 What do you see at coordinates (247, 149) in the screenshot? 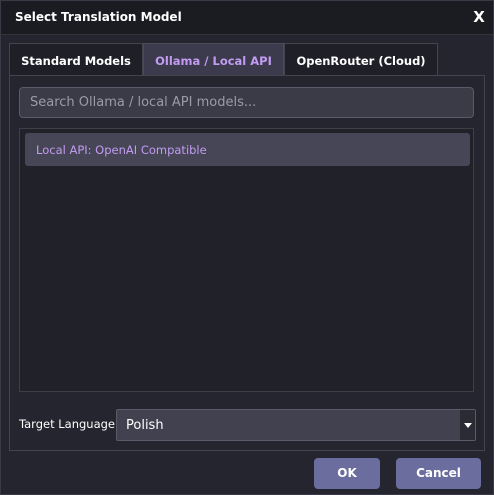
I see `list-item: Local API: OpenAI Compatible` at bounding box center [247, 149].